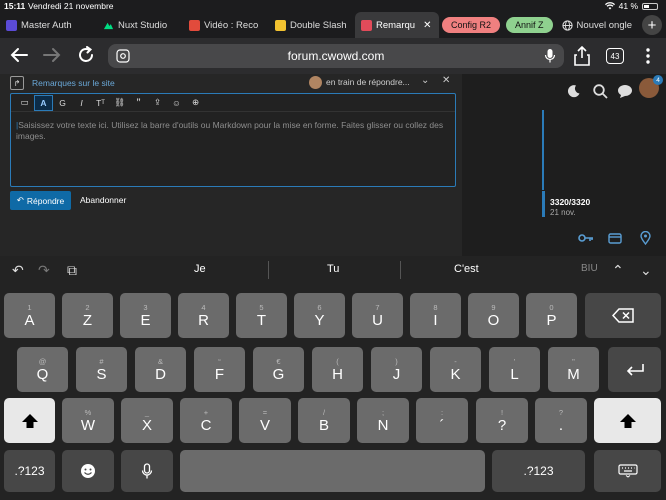 The width and height of the screenshot is (666, 500). What do you see at coordinates (538, 471) in the screenshot?
I see `numbers-key-right: .?123` at bounding box center [538, 471].